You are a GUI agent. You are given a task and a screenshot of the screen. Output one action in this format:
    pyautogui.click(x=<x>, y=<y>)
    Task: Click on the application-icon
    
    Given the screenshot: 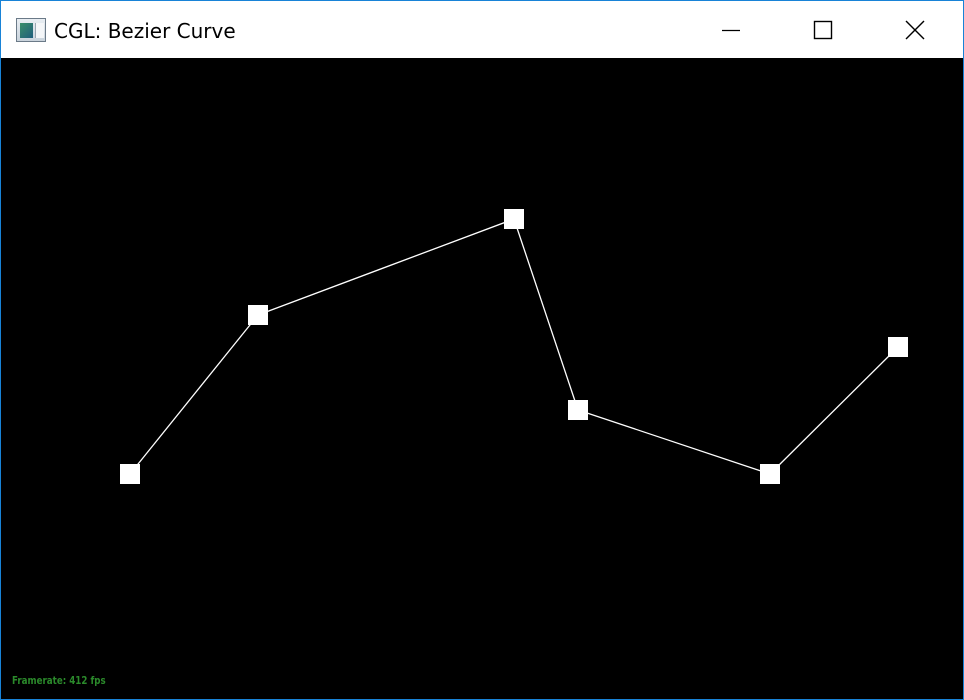 What is the action you would take?
    pyautogui.click(x=31, y=30)
    